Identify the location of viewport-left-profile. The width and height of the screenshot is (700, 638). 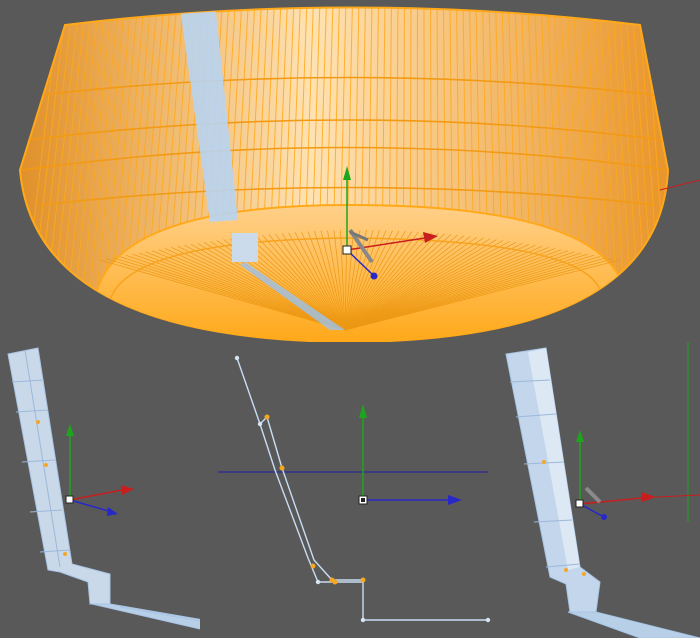
(100, 490).